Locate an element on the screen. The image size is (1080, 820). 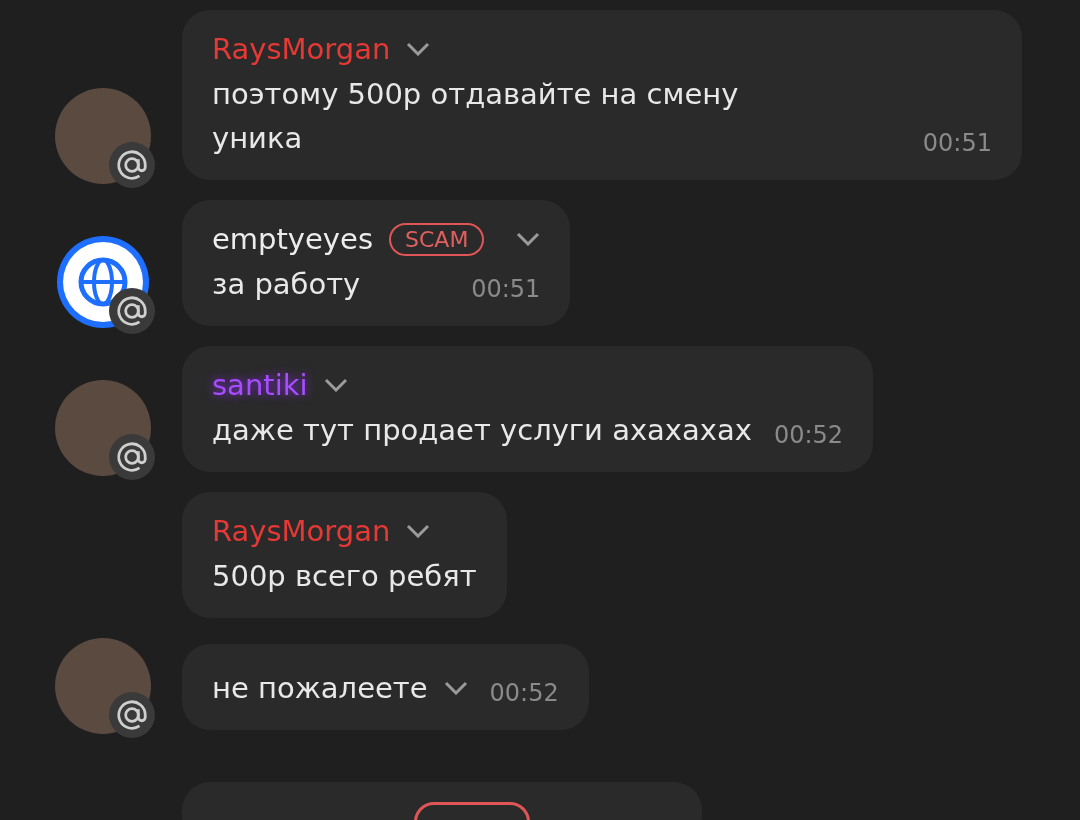
message-bubble: RaysMorgan 500р всего ребят is located at coordinates (344, 555).